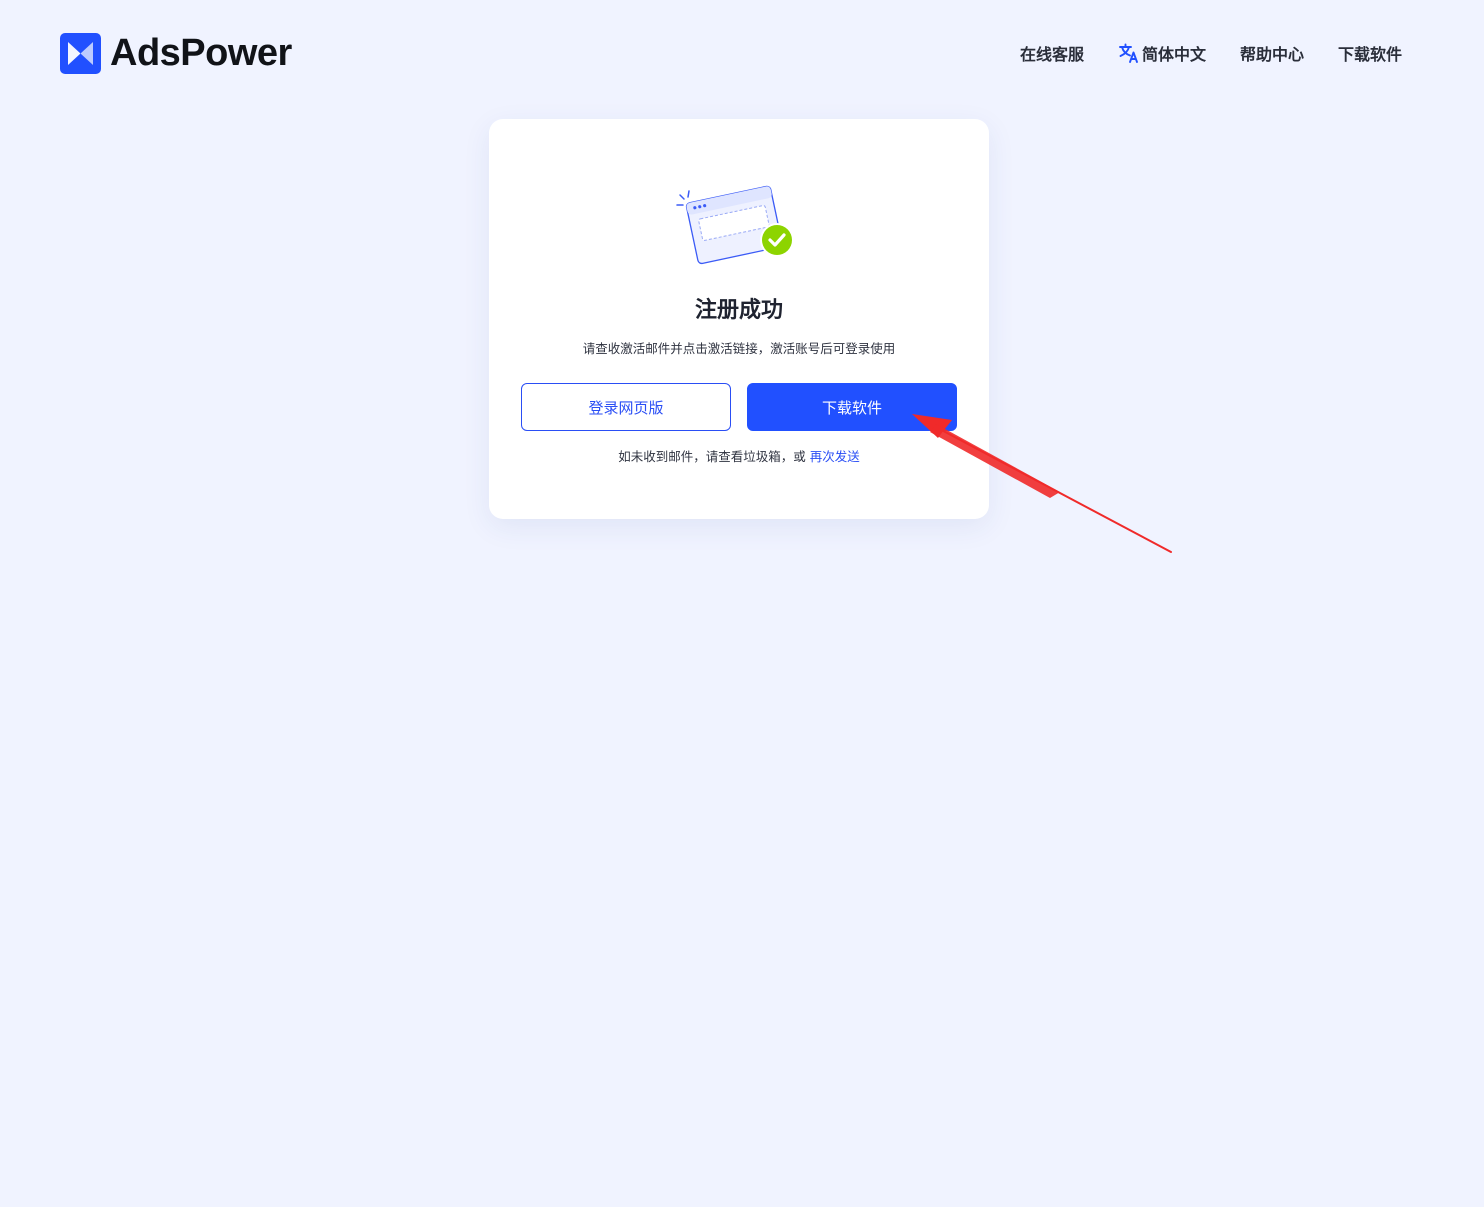  What do you see at coordinates (742, 53) in the screenshot?
I see `header: AdsPower 在线客服 简体中文 帮助中心 下载软件` at bounding box center [742, 53].